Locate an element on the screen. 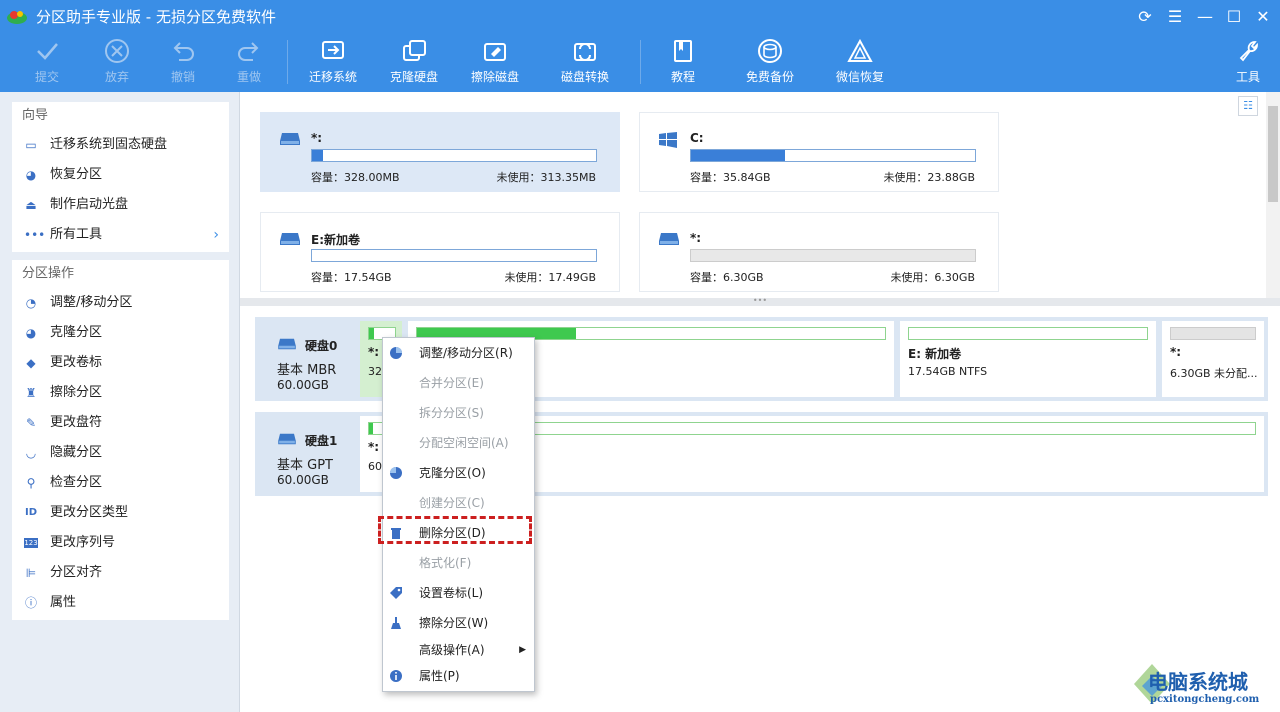  sidebar-item-label: 属性 is located at coordinates (63, 602).